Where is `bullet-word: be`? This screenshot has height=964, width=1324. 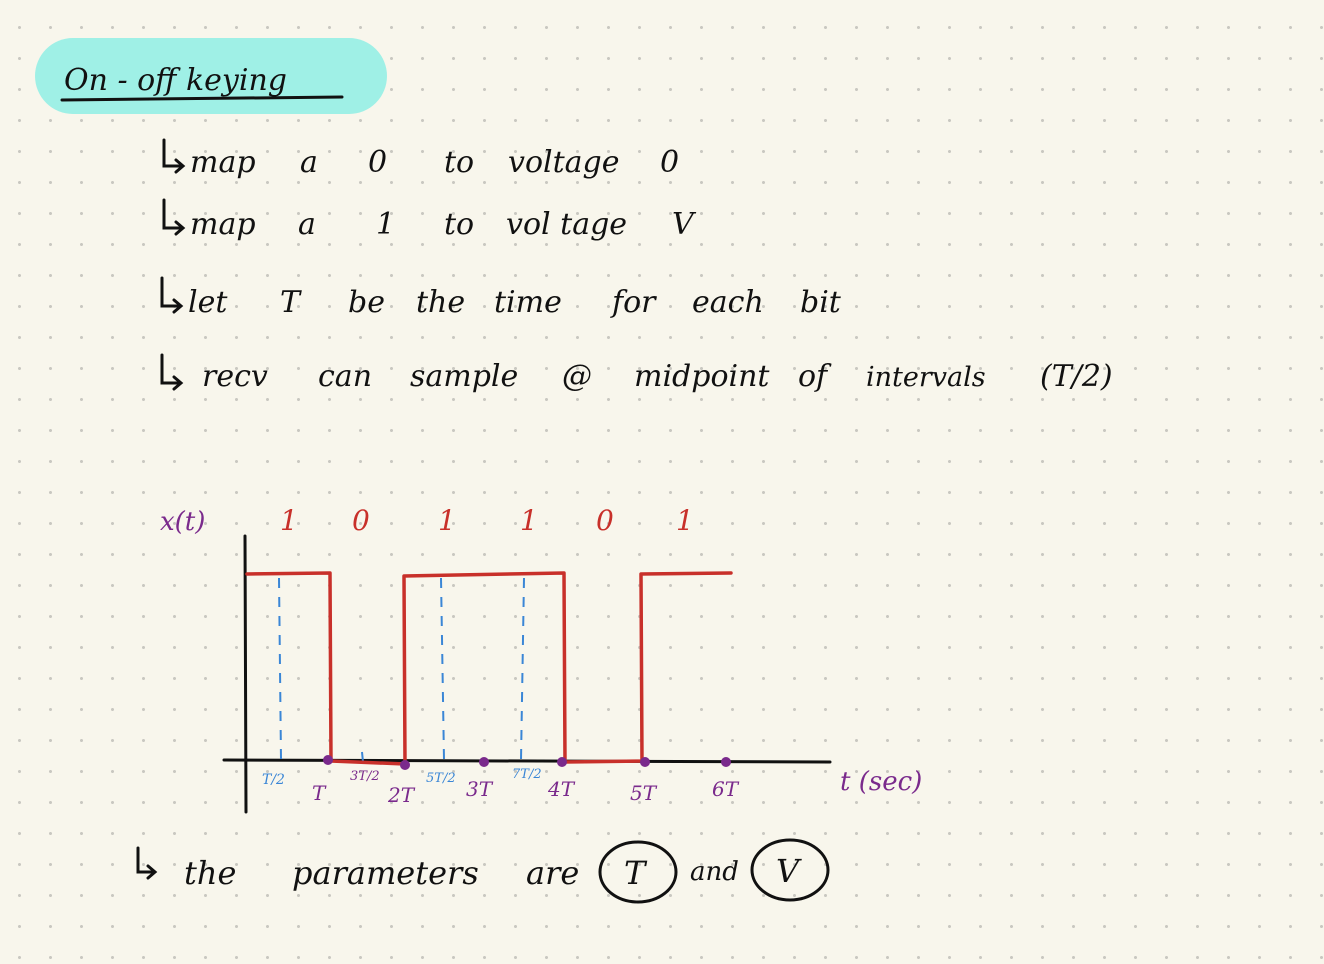 bullet-word: be is located at coordinates (366, 302).